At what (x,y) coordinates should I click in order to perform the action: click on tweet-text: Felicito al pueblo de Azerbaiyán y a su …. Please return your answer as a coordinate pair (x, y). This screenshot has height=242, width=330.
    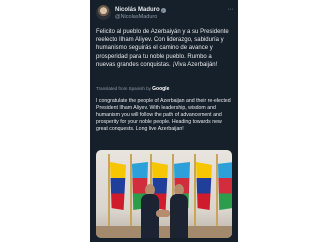
    Looking at the image, I should click on (162, 48).